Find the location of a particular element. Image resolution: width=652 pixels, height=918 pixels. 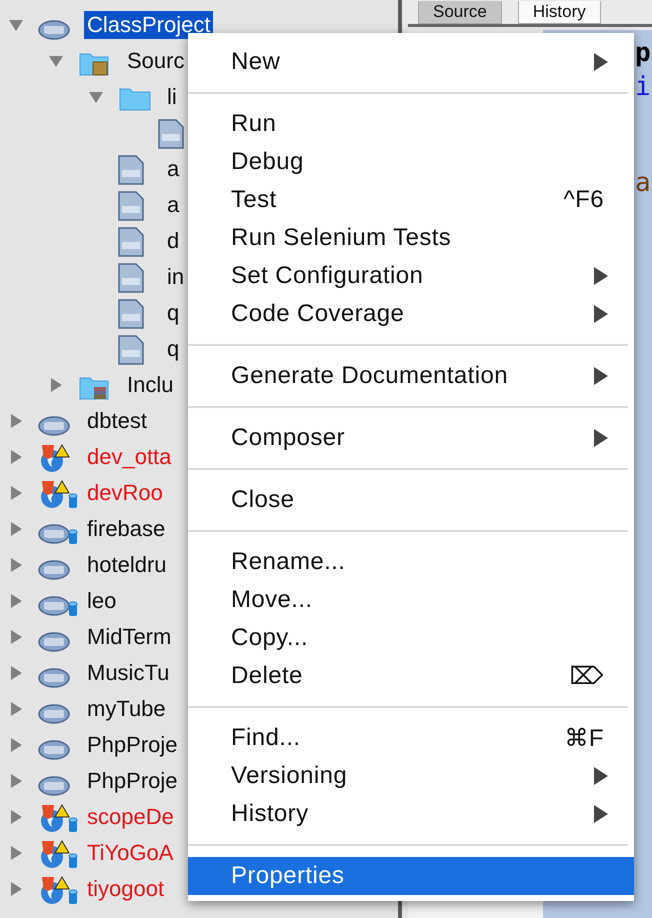

tree-item: scopeDe is located at coordinates (130, 817).